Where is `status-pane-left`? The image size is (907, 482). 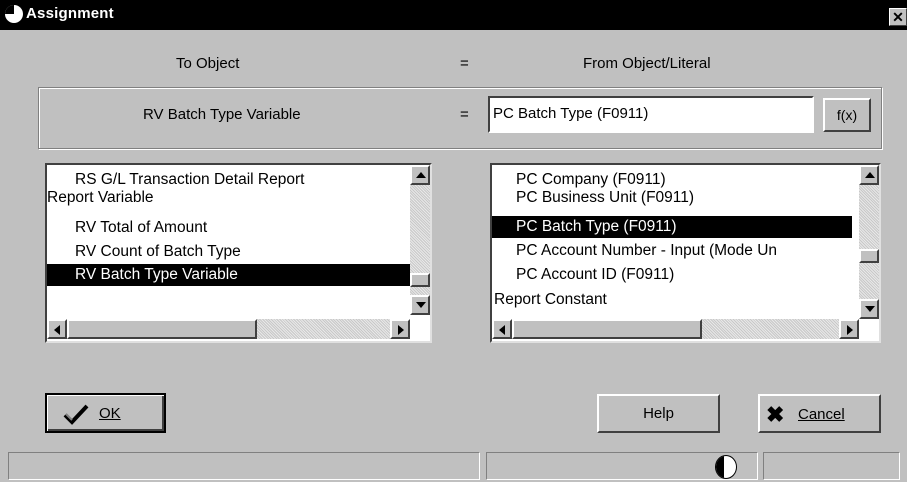
status-pane-left is located at coordinates (244, 466).